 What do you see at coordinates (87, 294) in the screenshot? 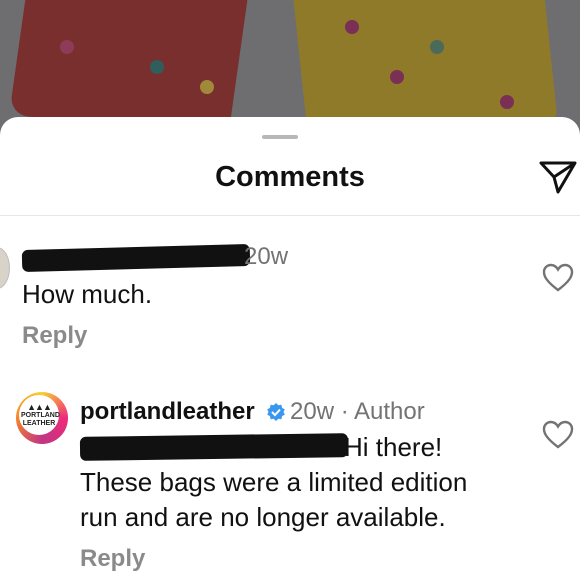
I see `comment-text: How much.` at bounding box center [87, 294].